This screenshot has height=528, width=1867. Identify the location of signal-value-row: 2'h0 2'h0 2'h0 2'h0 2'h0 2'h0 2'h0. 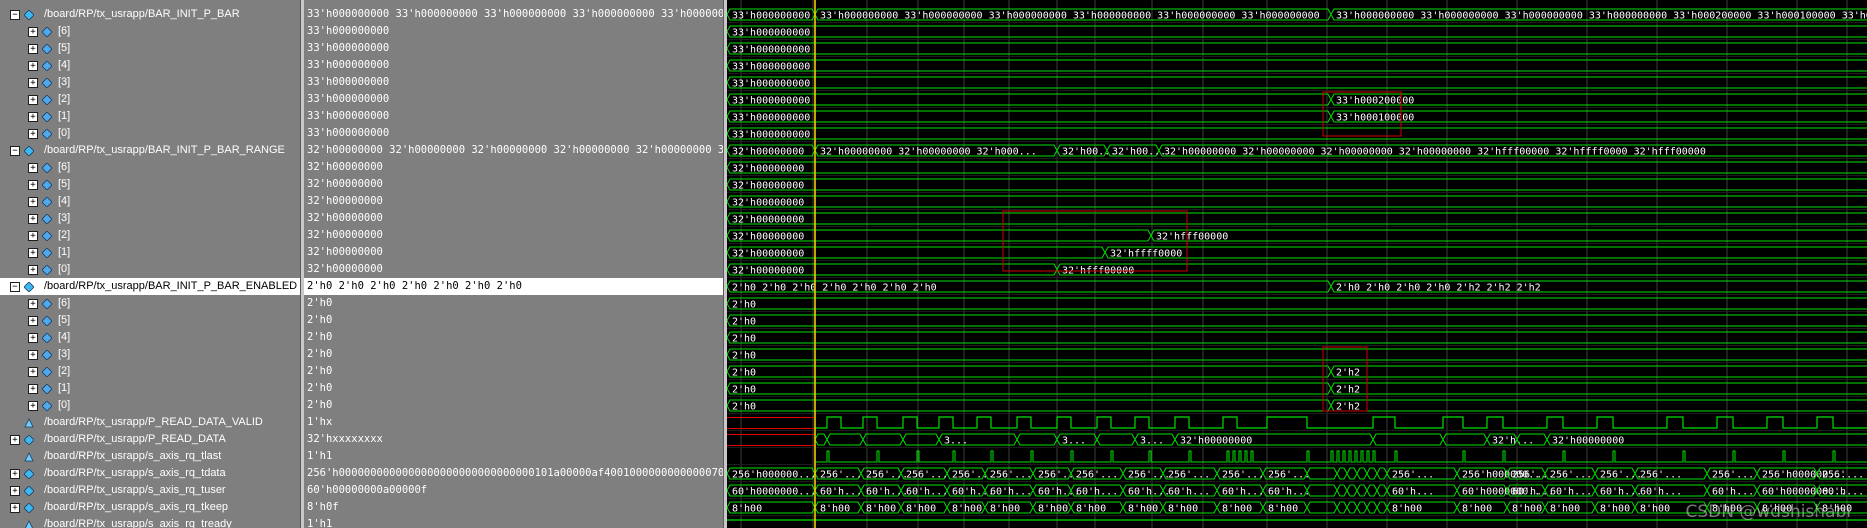
(513, 286).